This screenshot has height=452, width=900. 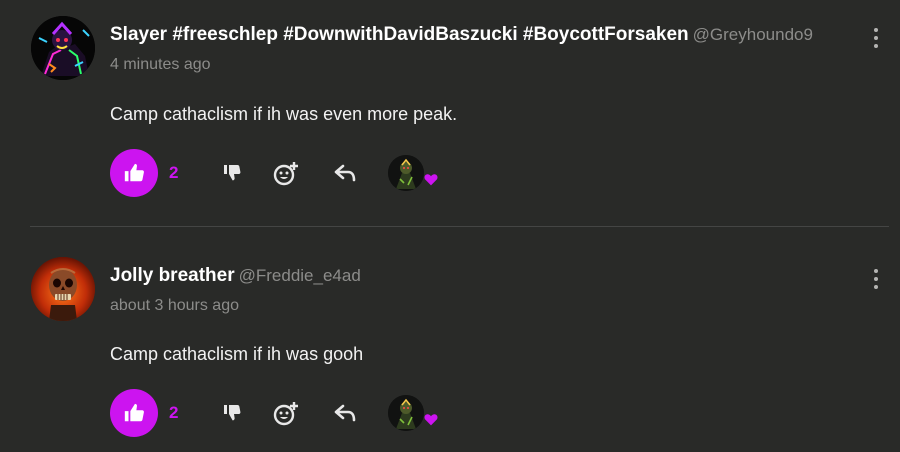 What do you see at coordinates (160, 64) in the screenshot?
I see `comment-timestamp: 4 minutes ago` at bounding box center [160, 64].